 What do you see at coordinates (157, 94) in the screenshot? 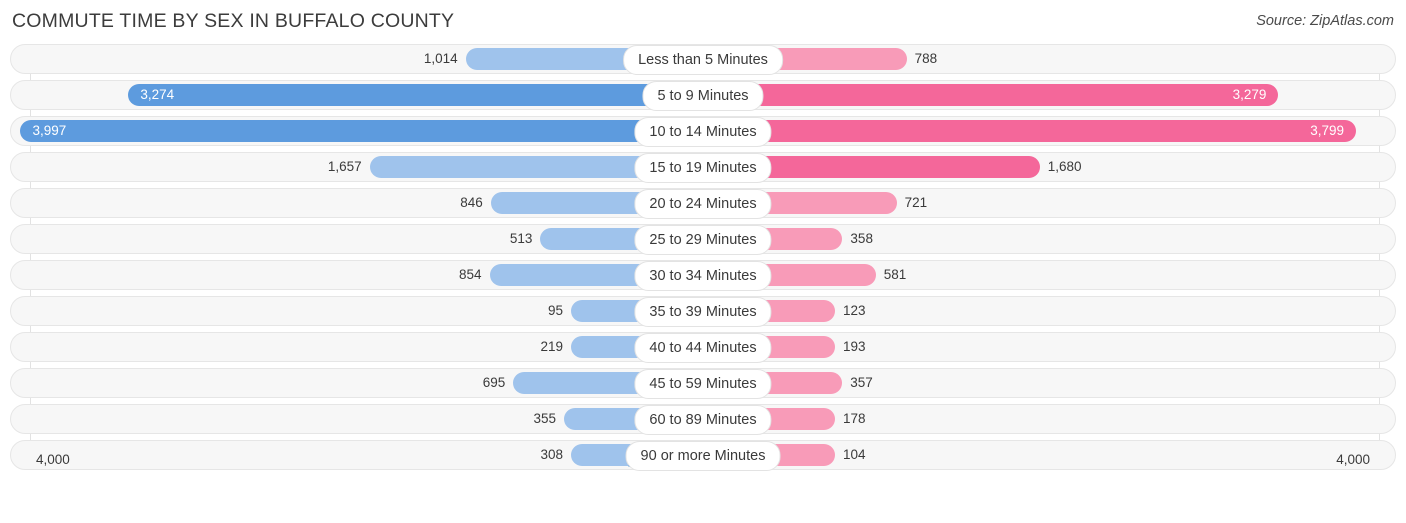
I see `bar-value-male: 3,274` at bounding box center [157, 94].